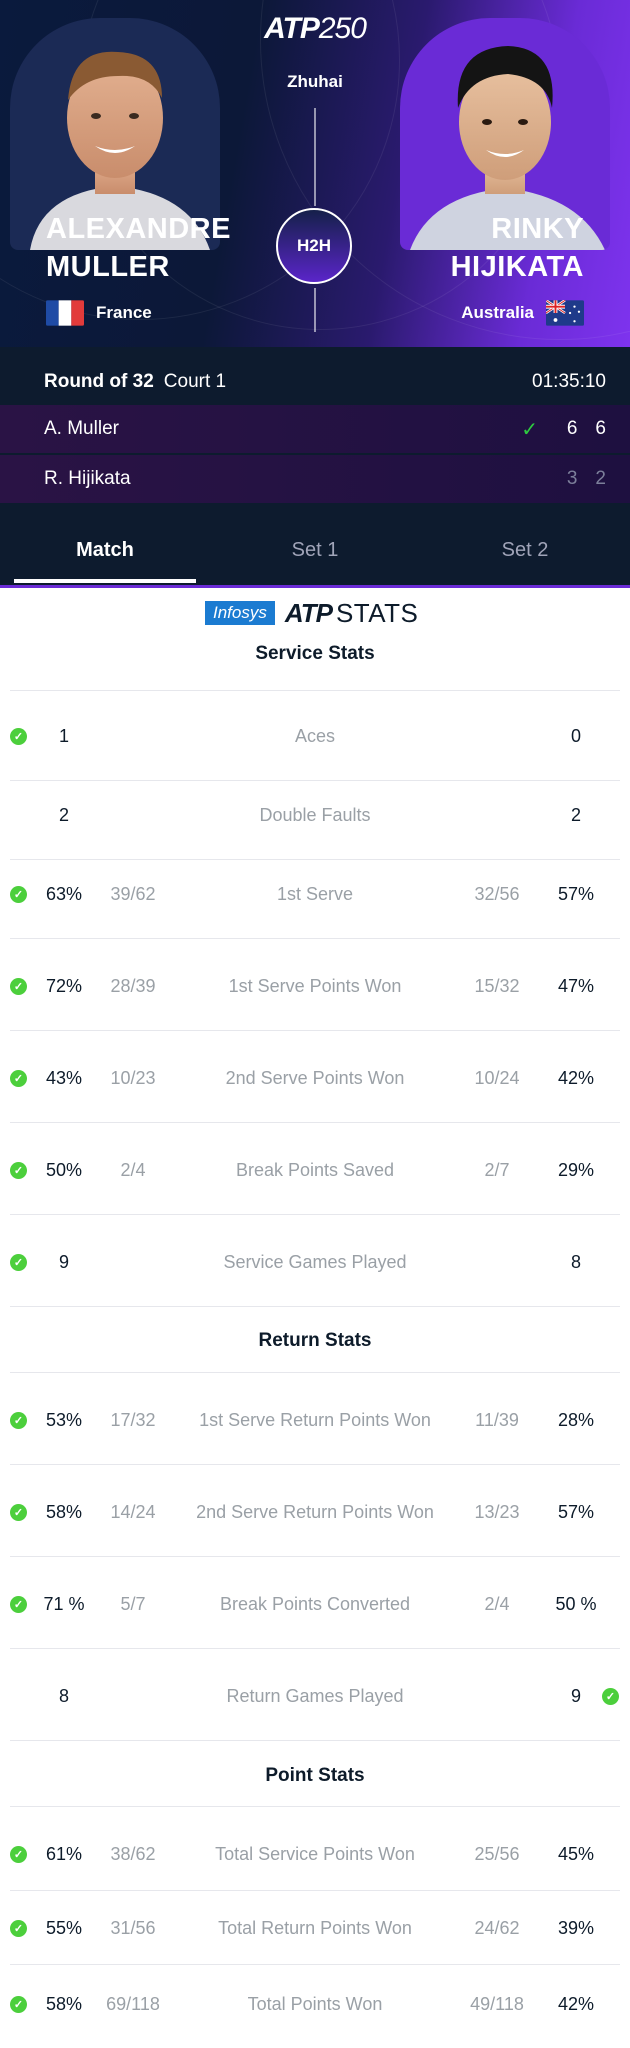  Describe the element at coordinates (133, 1604) in the screenshot. I see `stat-player1-fraction: 5/7` at that location.